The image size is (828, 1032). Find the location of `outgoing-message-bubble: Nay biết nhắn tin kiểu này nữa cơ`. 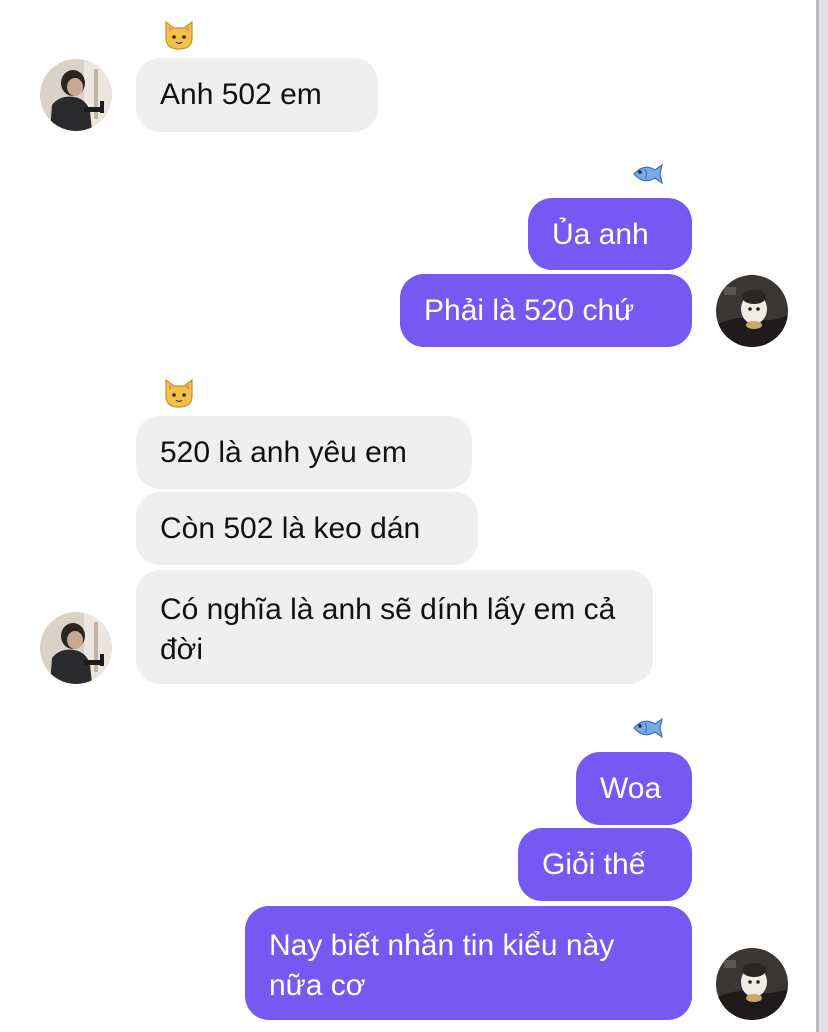

outgoing-message-bubble: Nay biết nhắn tin kiểu này nữa cơ is located at coordinates (468, 963).